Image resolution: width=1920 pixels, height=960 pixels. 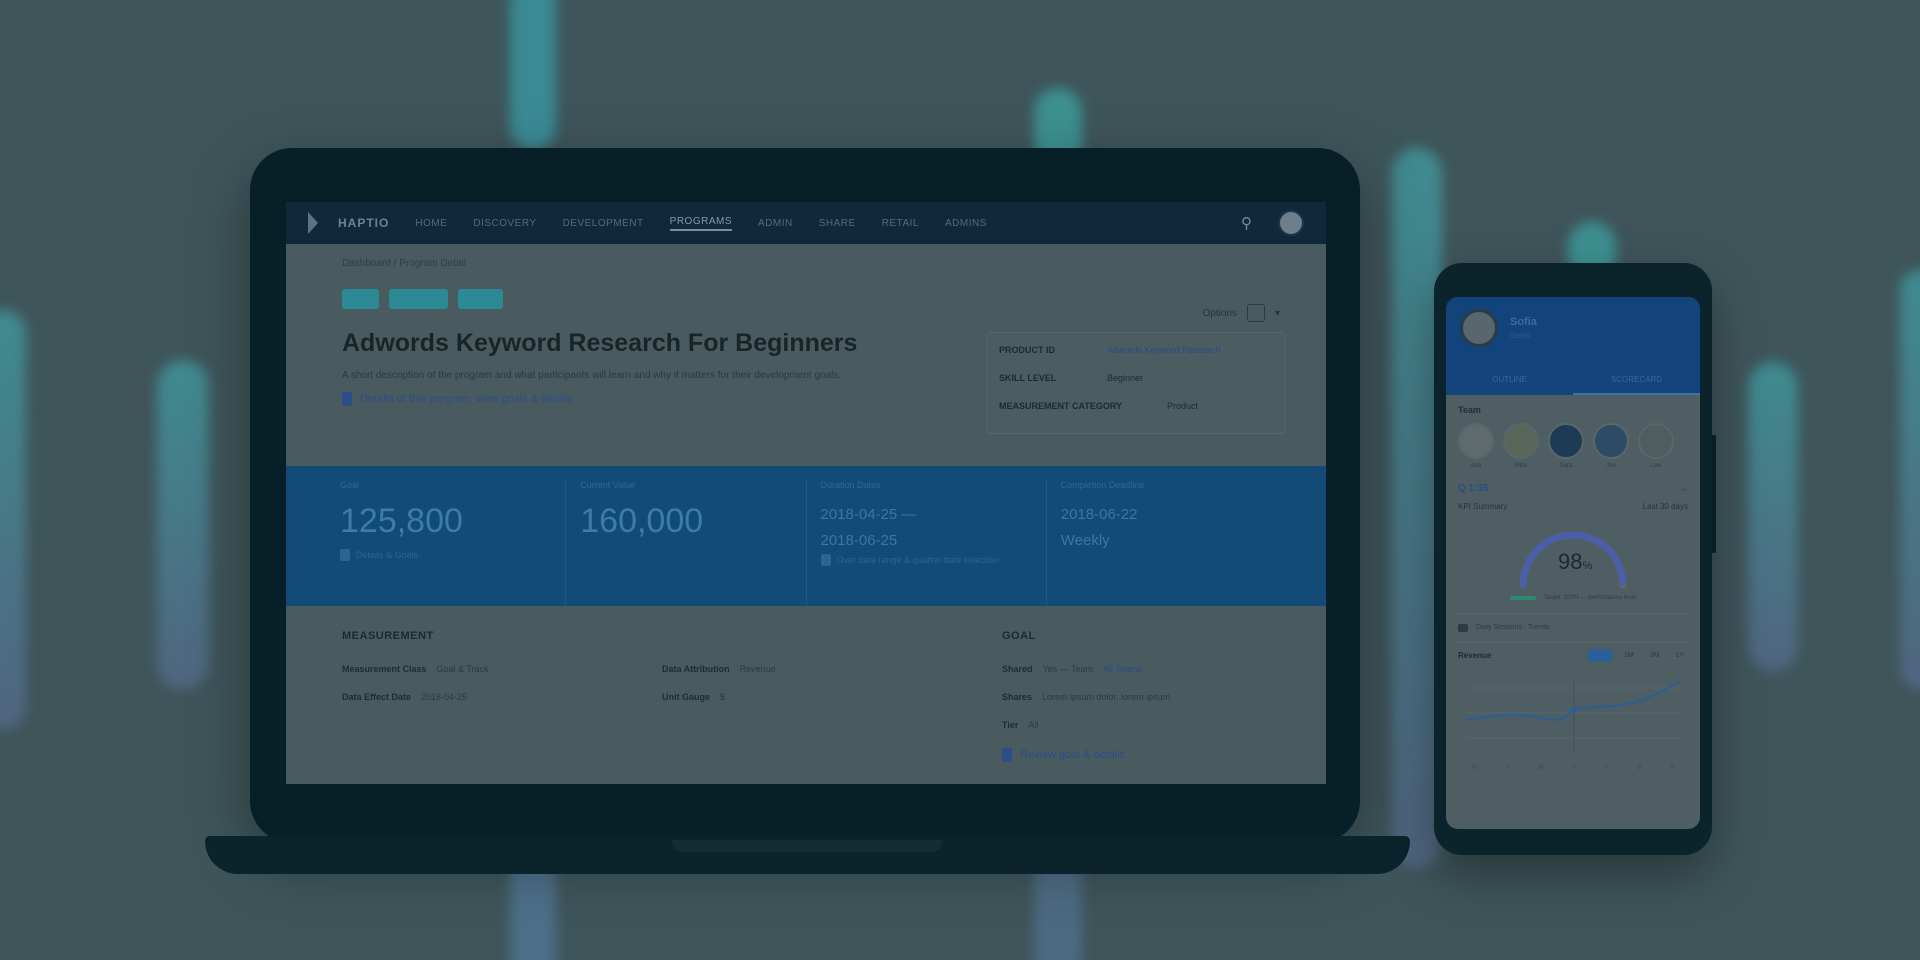 What do you see at coordinates (1573, 719) in the screenshot?
I see `revenue-chart: M T W T F S S` at bounding box center [1573, 719].